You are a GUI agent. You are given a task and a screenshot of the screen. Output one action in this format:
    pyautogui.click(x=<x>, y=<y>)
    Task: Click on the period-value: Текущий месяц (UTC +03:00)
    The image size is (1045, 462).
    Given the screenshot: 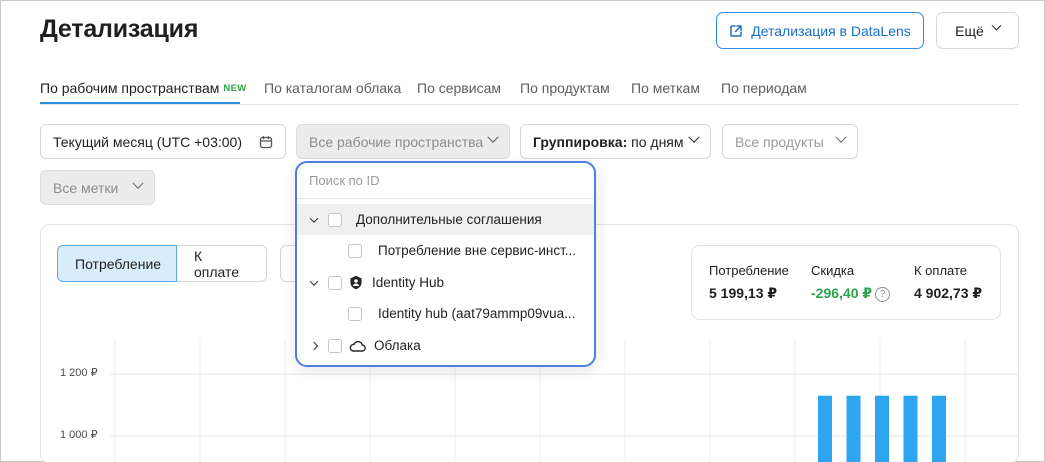 What is the action you would take?
    pyautogui.click(x=147, y=141)
    